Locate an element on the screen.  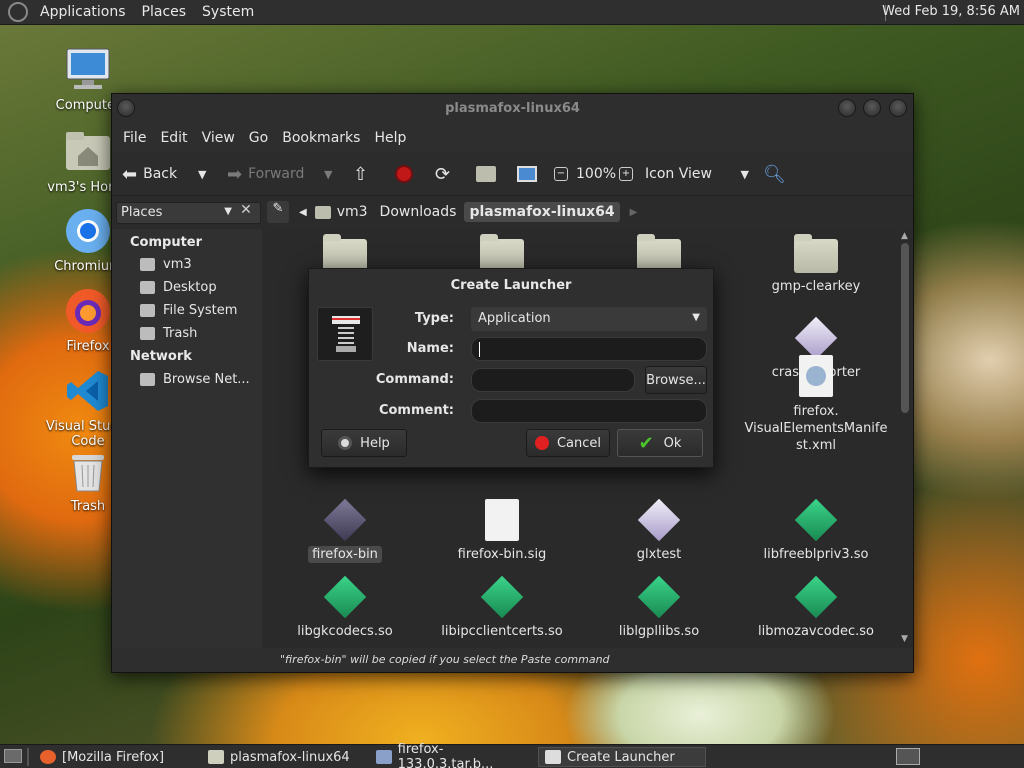
stop-button is located at coordinates (404, 174).